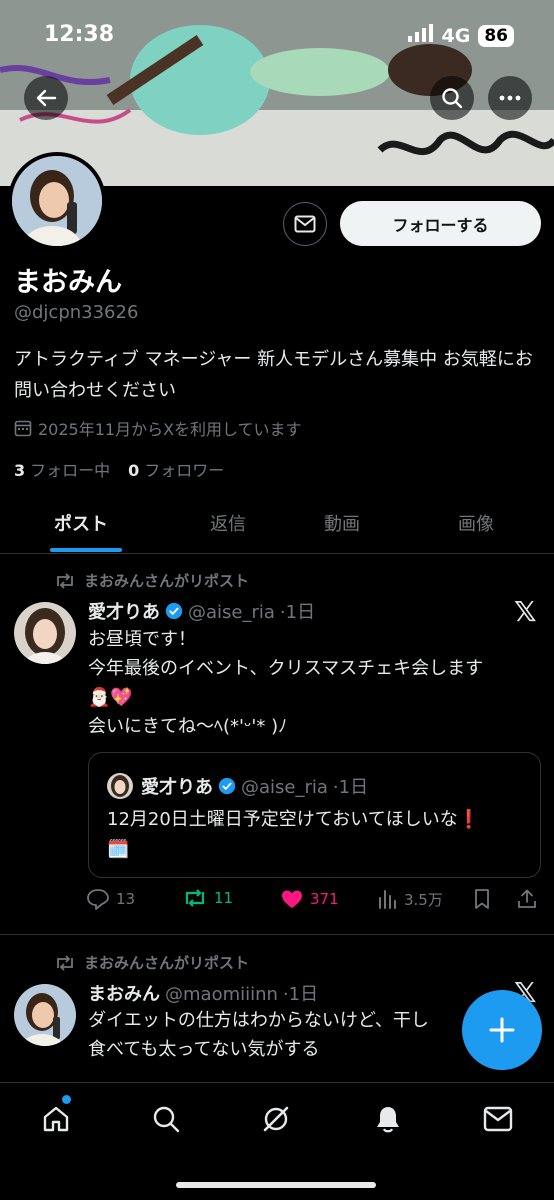 The width and height of the screenshot is (554, 1200). I want to click on heart-filled-icon, so click(292, 899).